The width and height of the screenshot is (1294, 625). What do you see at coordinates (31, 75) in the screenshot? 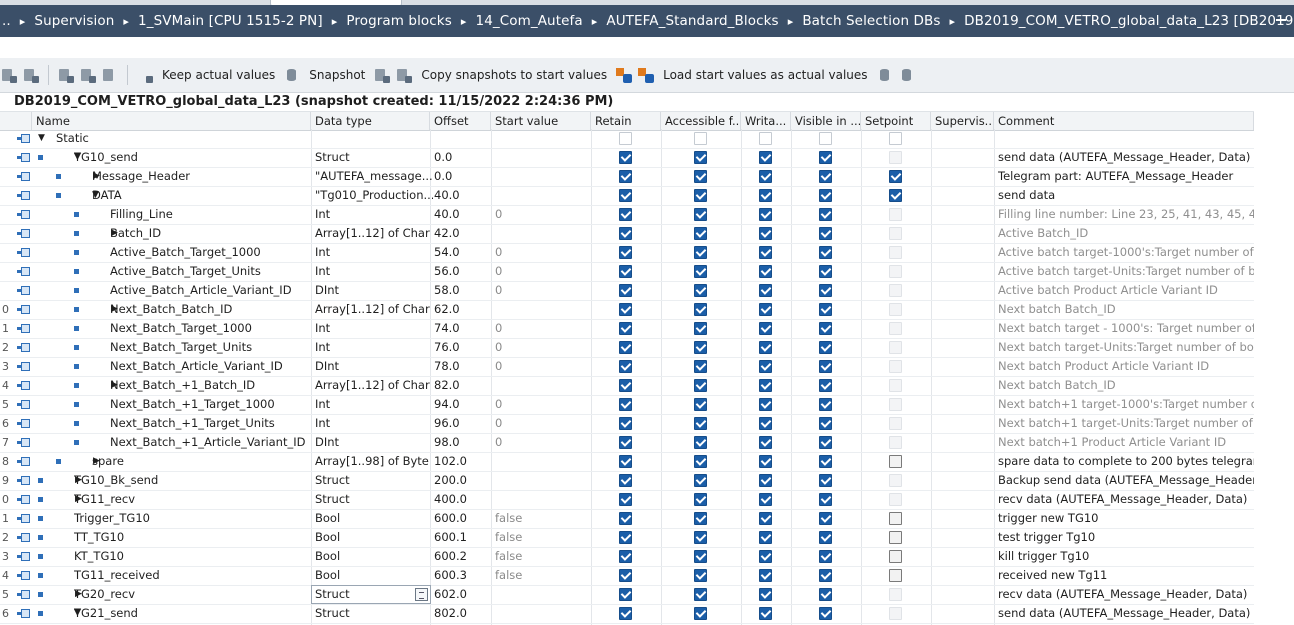
I see `collapse-all-icon` at bounding box center [31, 75].